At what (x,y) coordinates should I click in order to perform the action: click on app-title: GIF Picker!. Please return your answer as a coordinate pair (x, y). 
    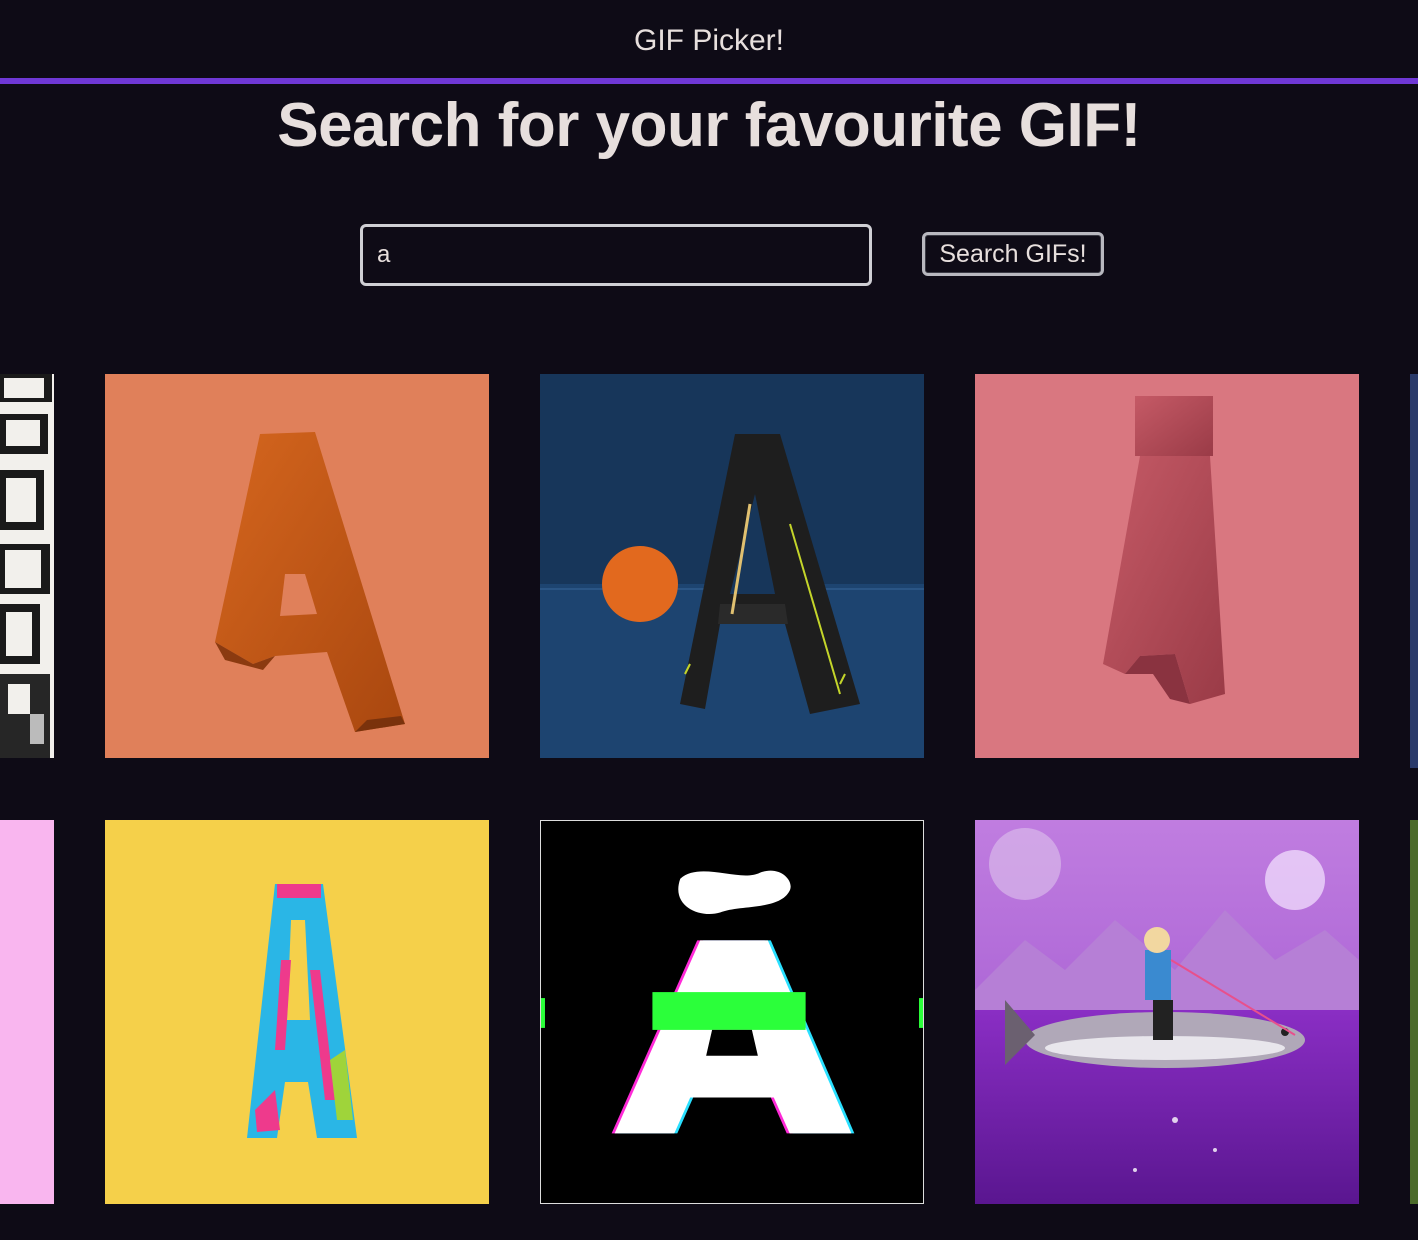
    Looking at the image, I should click on (708, 40).